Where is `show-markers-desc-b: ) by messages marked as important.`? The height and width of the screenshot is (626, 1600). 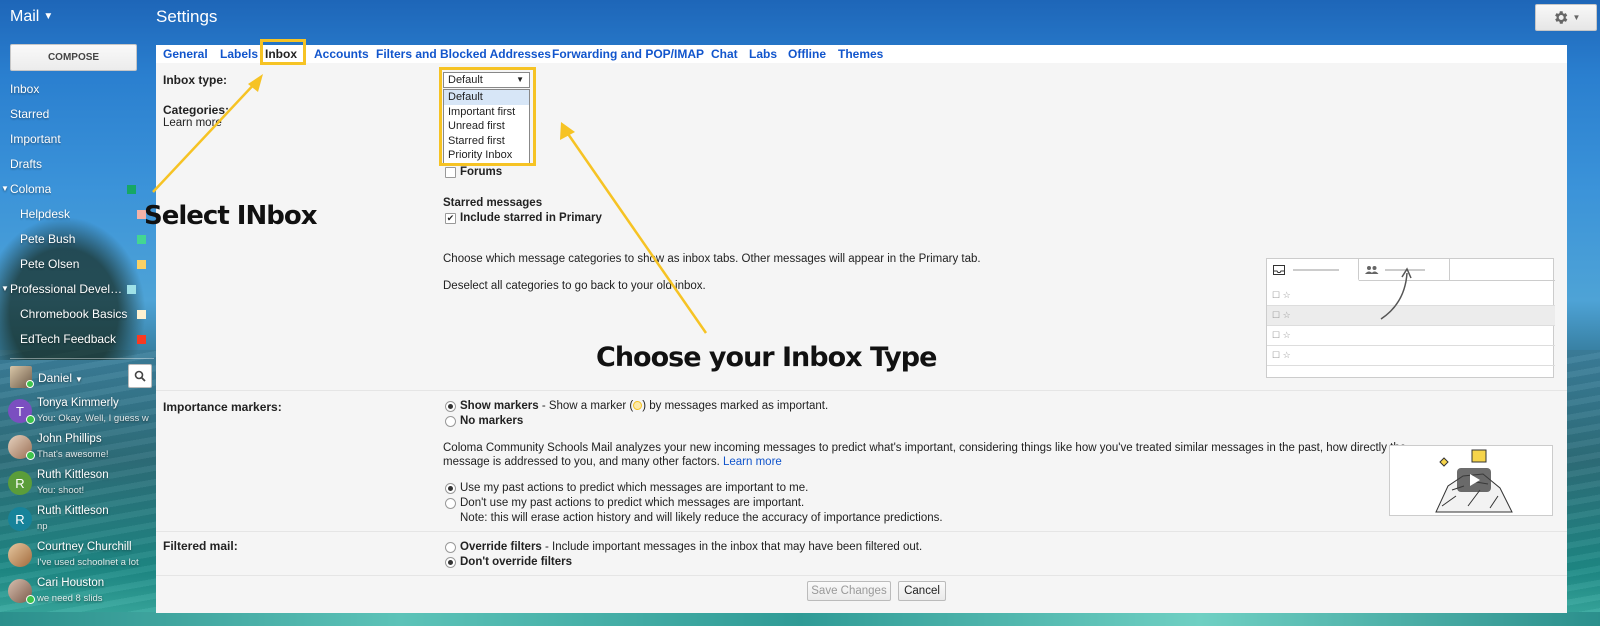
show-markers-desc-b: ) by messages marked as important. is located at coordinates (735, 406).